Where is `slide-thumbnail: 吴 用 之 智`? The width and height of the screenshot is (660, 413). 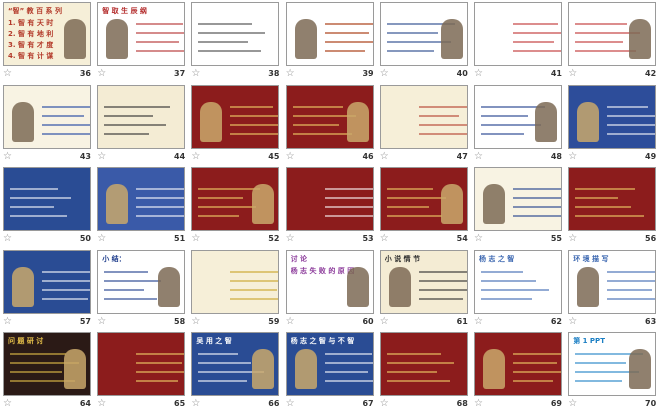
slide-thumbnail: 吴 用 之 智 is located at coordinates (235, 364).